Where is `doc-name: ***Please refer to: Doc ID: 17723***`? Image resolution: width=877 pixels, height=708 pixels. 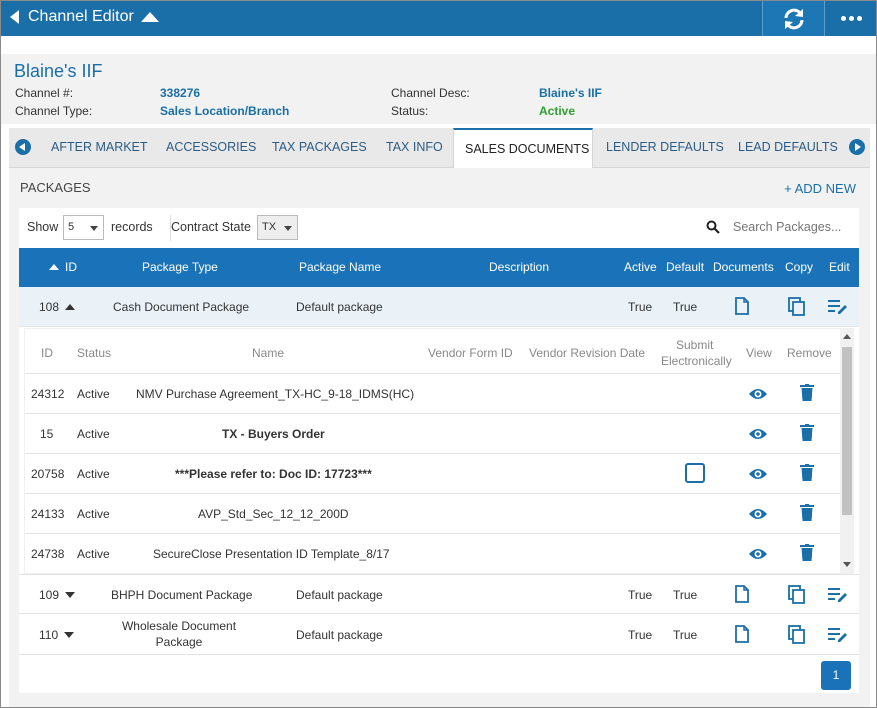 doc-name: ***Please refer to: Doc ID: 17723*** is located at coordinates (273, 474).